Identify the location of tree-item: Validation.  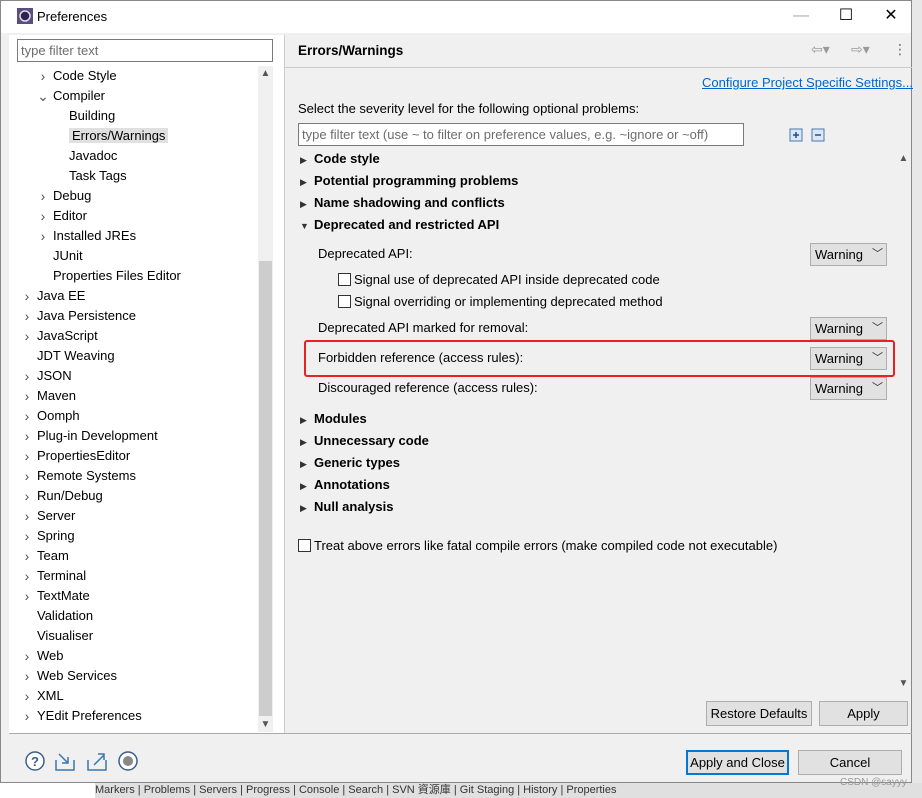
(65, 616).